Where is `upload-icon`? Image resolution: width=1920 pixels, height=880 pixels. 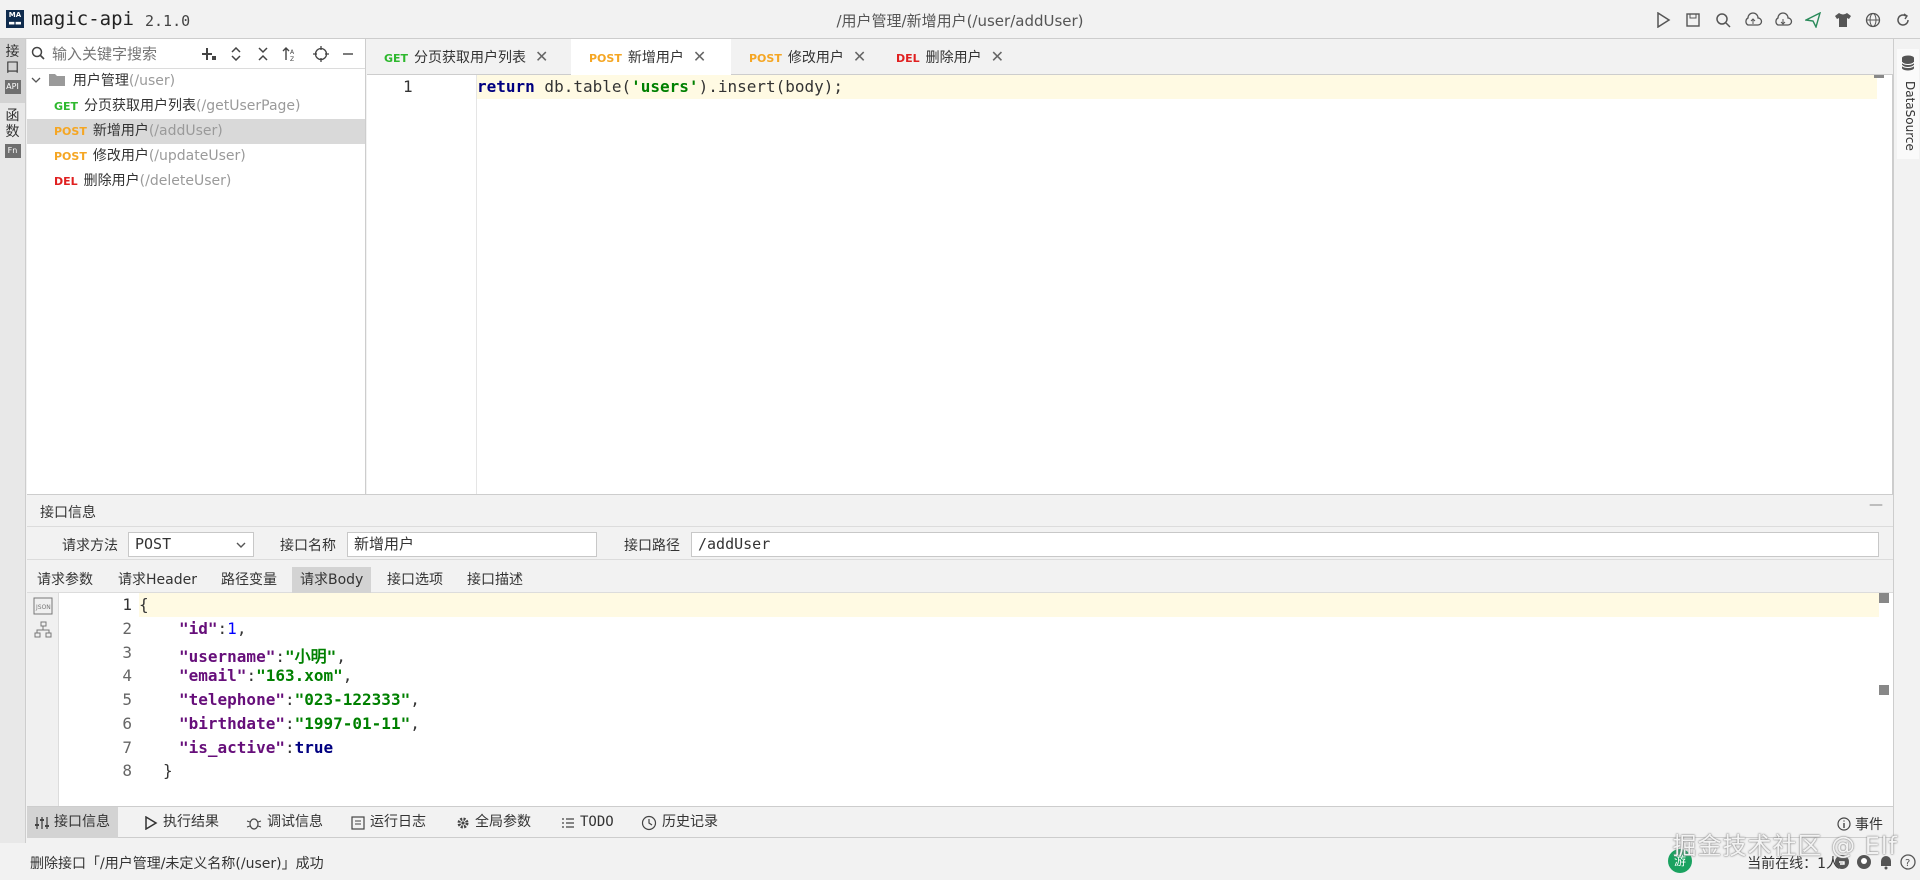 upload-icon is located at coordinates (1752, 20).